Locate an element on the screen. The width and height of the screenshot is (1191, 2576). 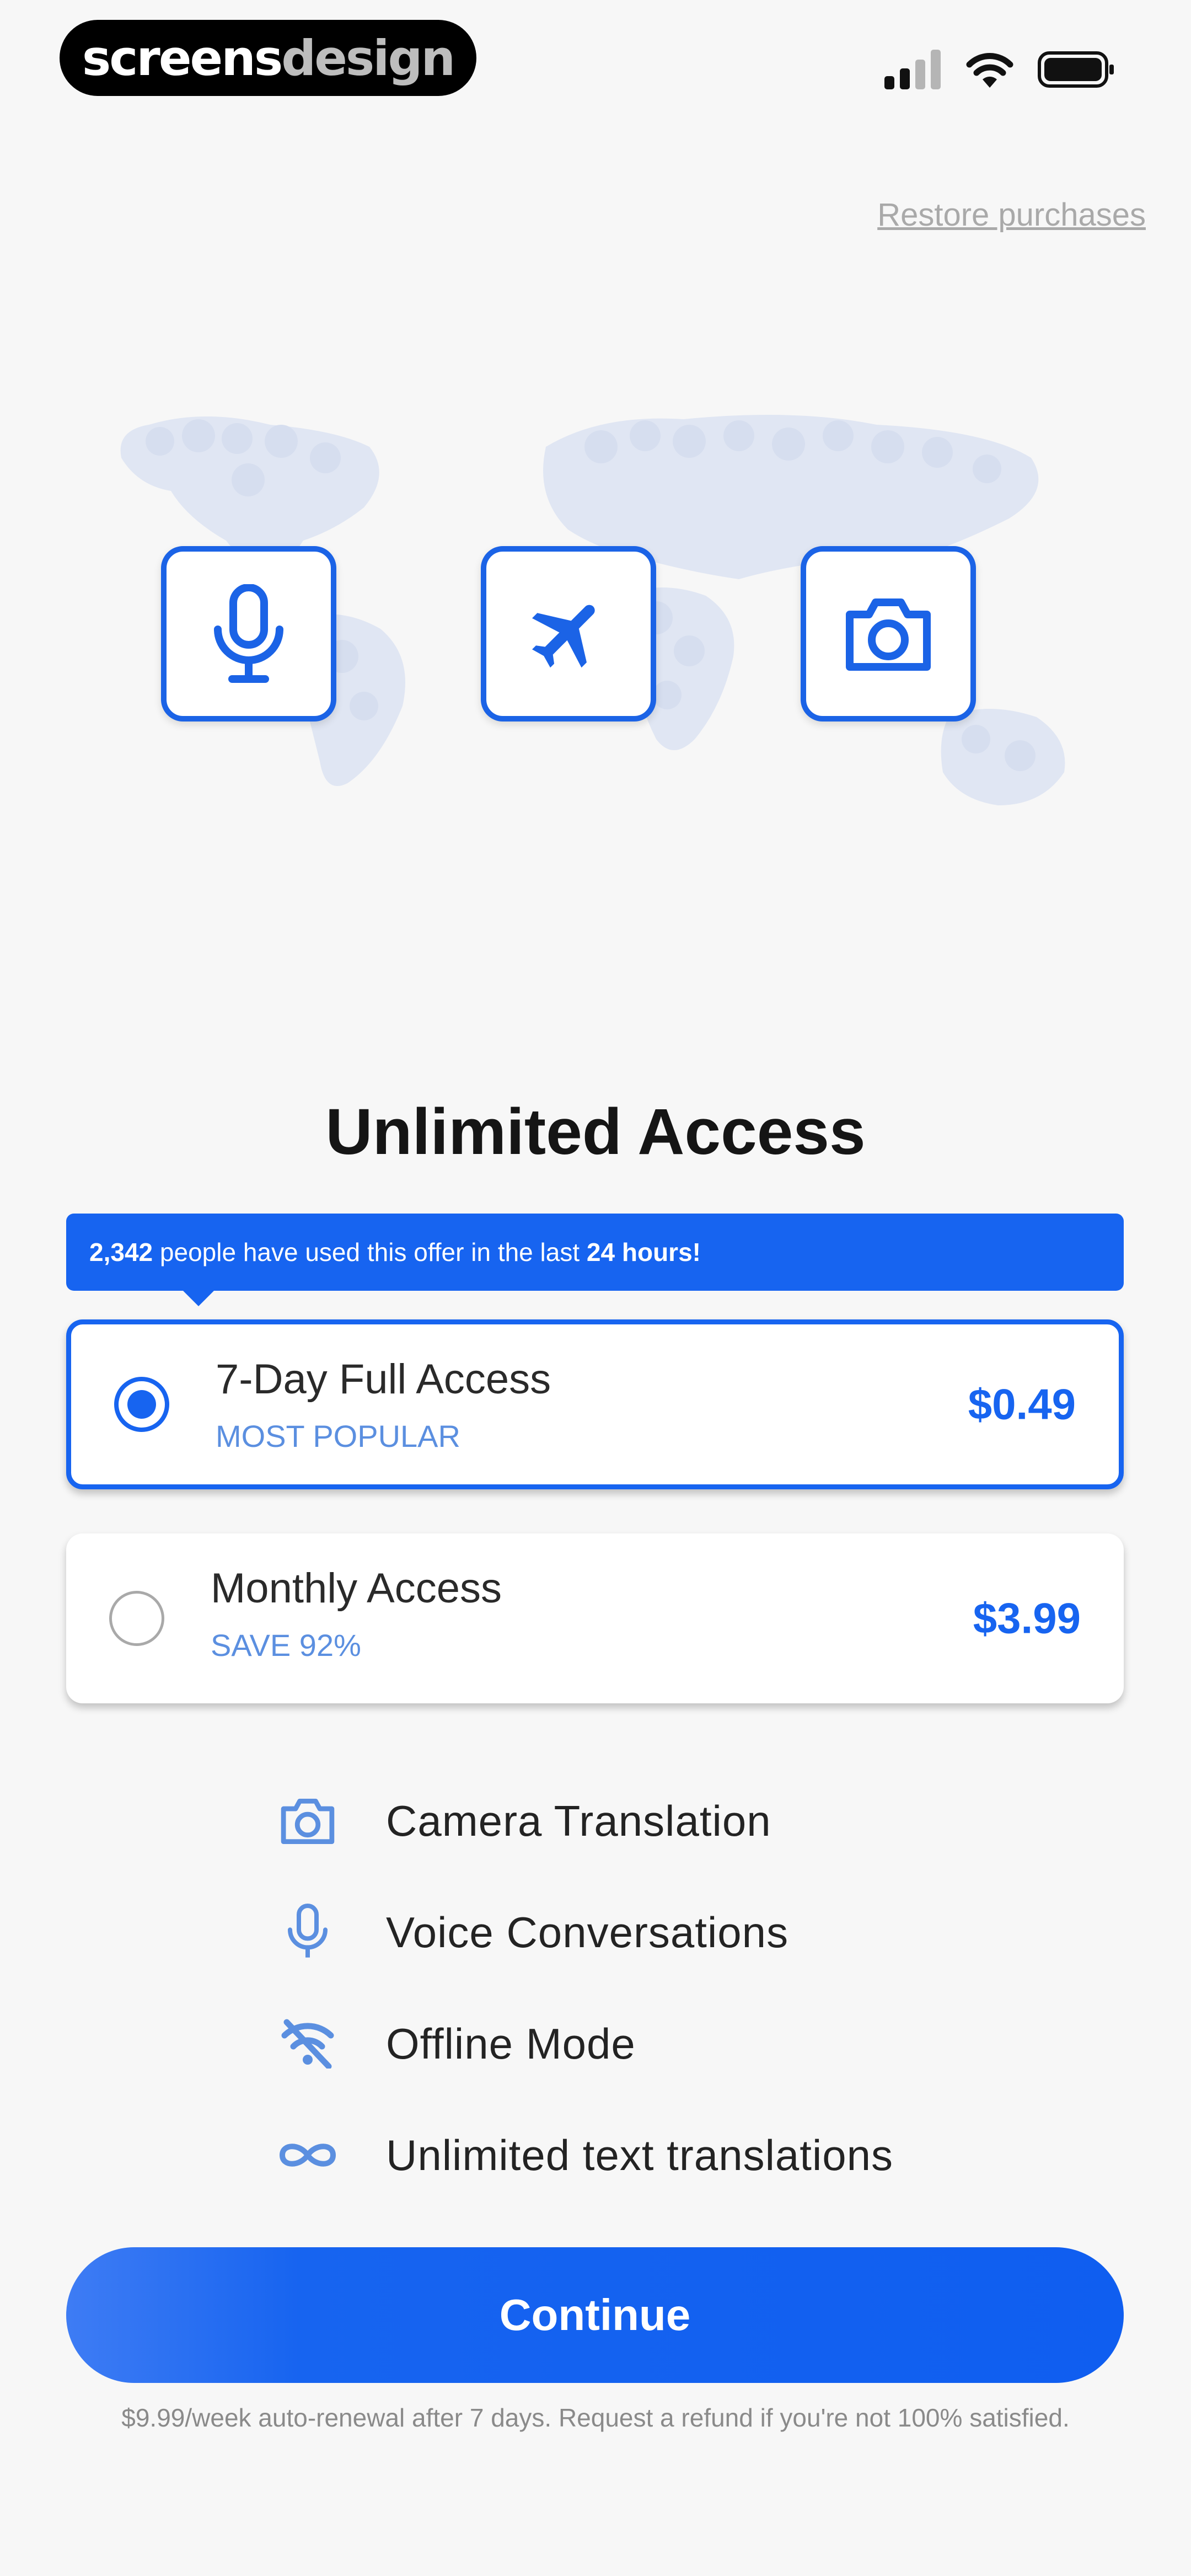
page-title: Unlimited Access is located at coordinates (595, 1132).